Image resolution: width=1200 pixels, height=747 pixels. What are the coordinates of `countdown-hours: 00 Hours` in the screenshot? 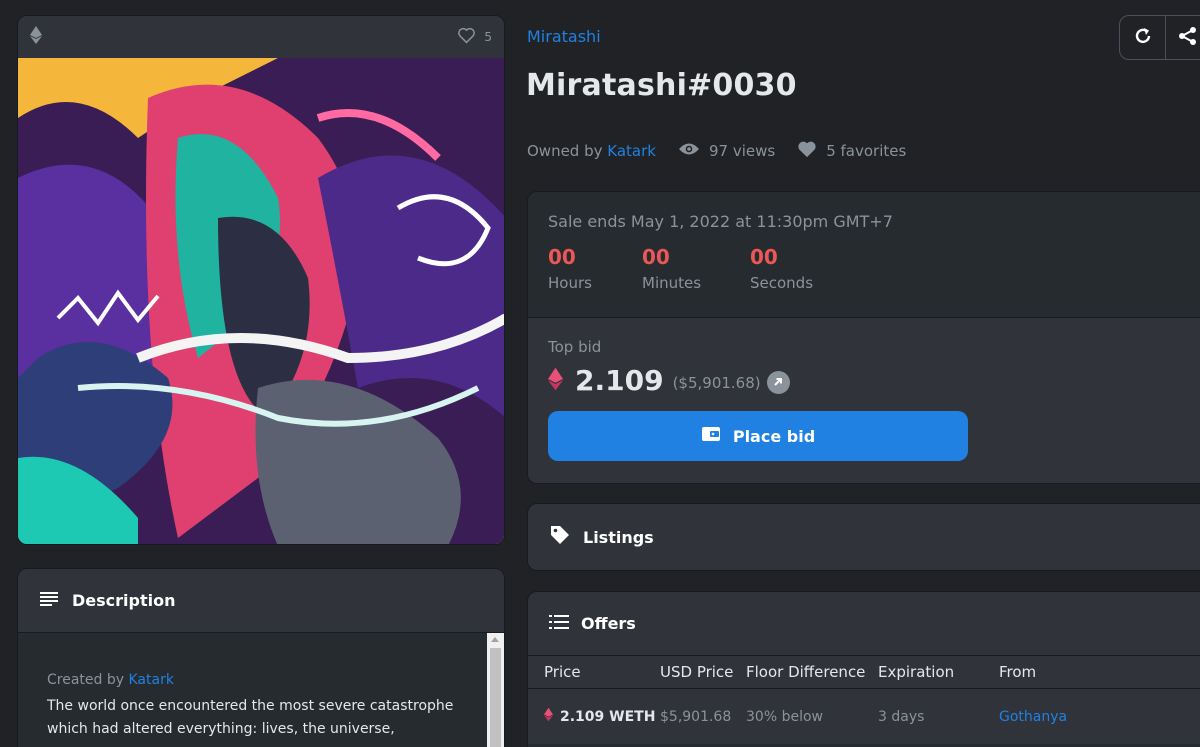 It's located at (570, 268).